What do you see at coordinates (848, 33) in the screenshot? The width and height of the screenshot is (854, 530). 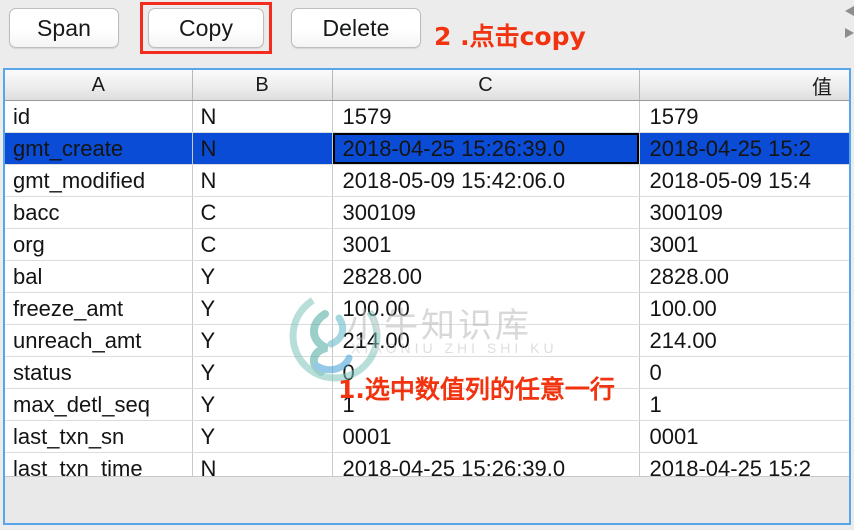 I see `scroll-down-arrow-icon` at bounding box center [848, 33].